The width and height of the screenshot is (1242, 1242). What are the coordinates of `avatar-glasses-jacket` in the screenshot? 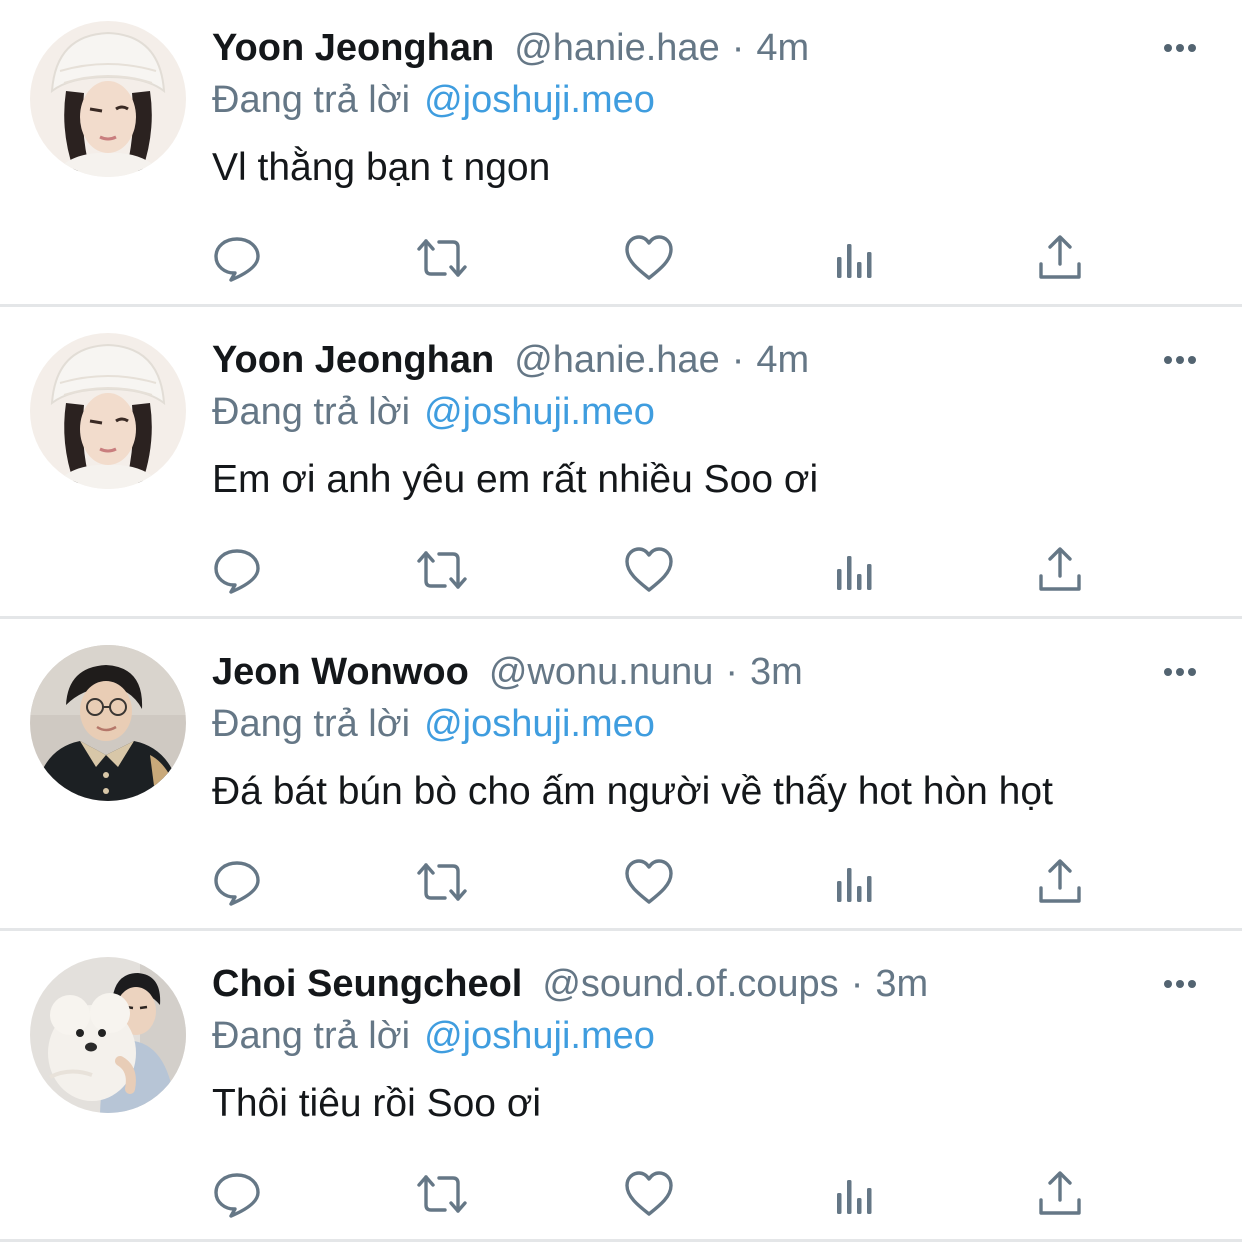 It's located at (108, 723).